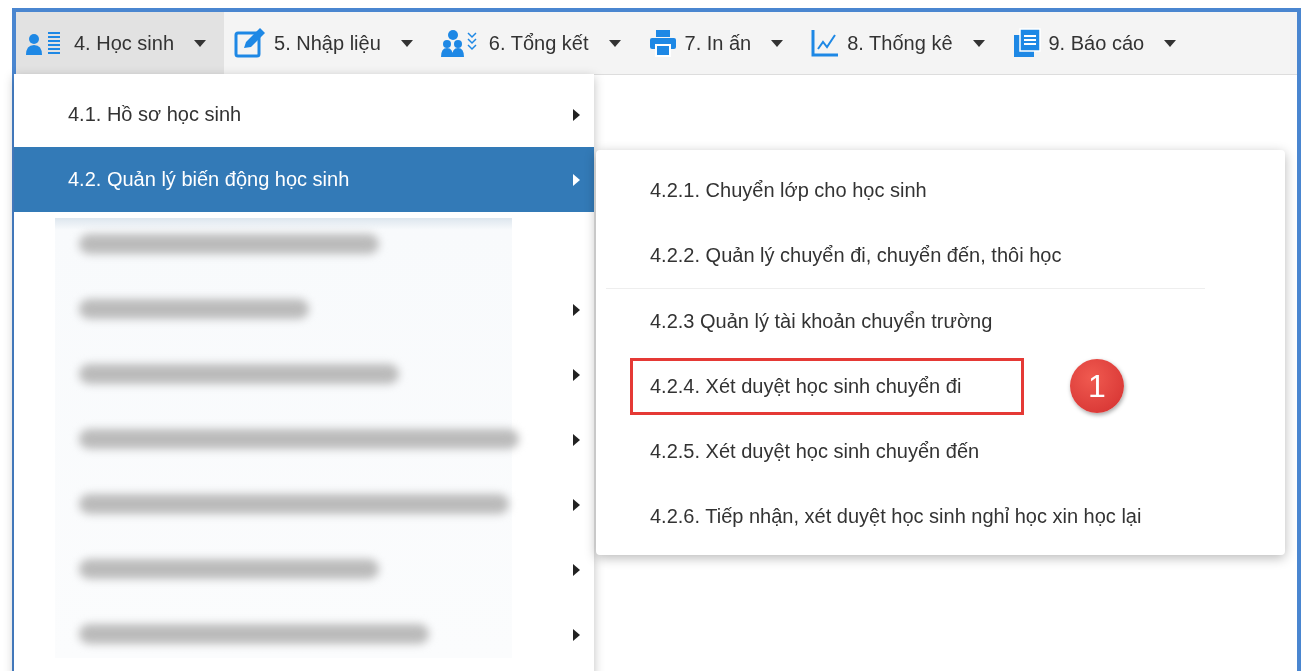 This screenshot has height=671, width=1302. What do you see at coordinates (304, 179) in the screenshot?
I see `menu-item: 4.2. Quản lý biến động học sinh` at bounding box center [304, 179].